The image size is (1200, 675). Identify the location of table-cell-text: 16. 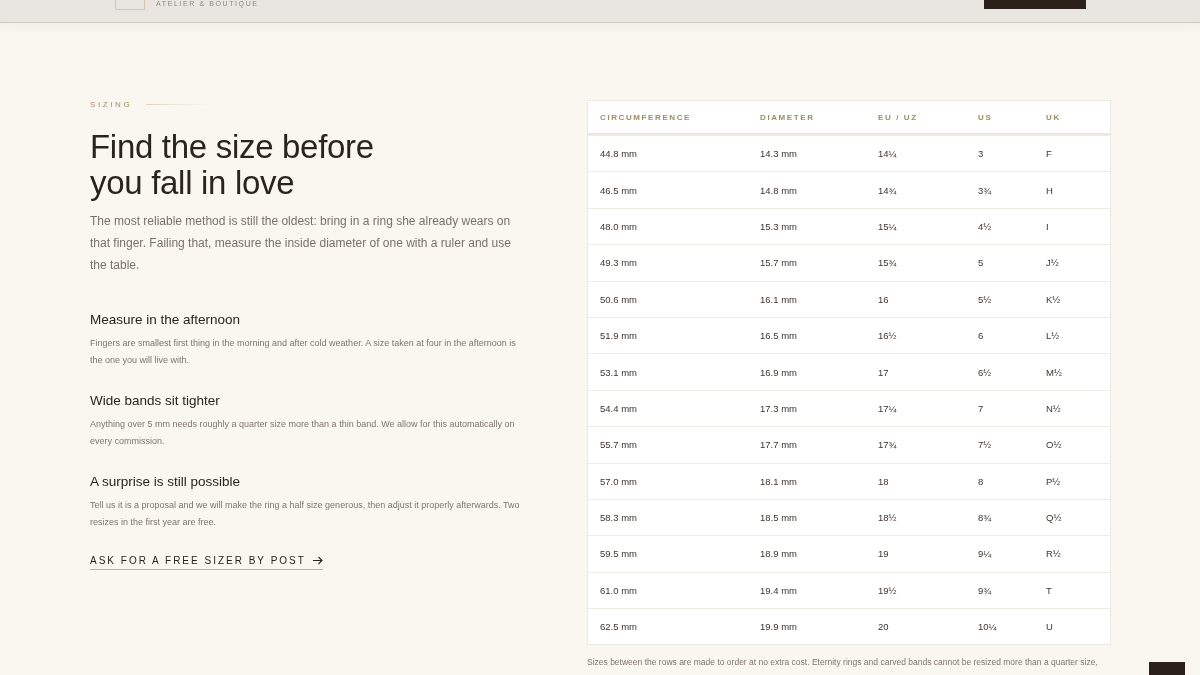
(884, 299).